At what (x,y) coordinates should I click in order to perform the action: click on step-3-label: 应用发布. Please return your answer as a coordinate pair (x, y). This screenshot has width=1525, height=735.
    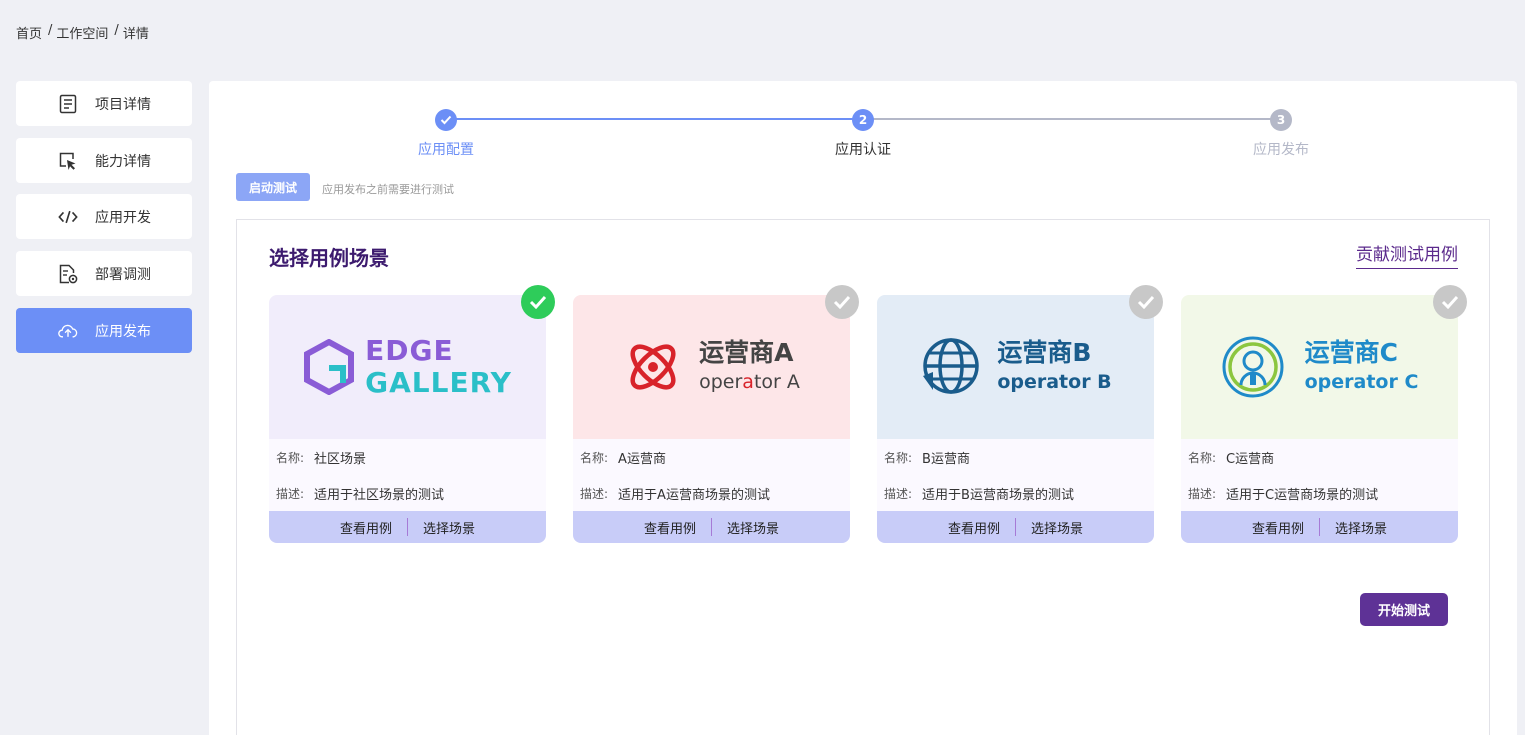
    Looking at the image, I should click on (1281, 150).